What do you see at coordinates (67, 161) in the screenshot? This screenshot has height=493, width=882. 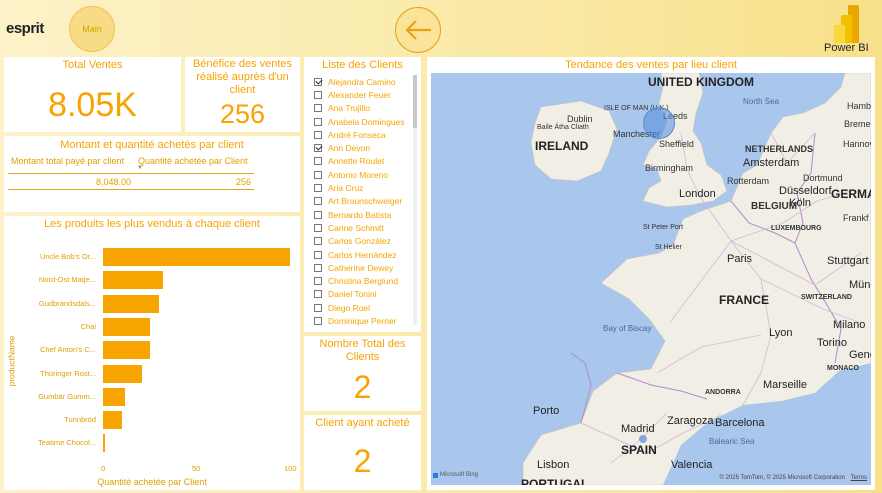 I see `column-header-amount: Montant total payé par client` at bounding box center [67, 161].